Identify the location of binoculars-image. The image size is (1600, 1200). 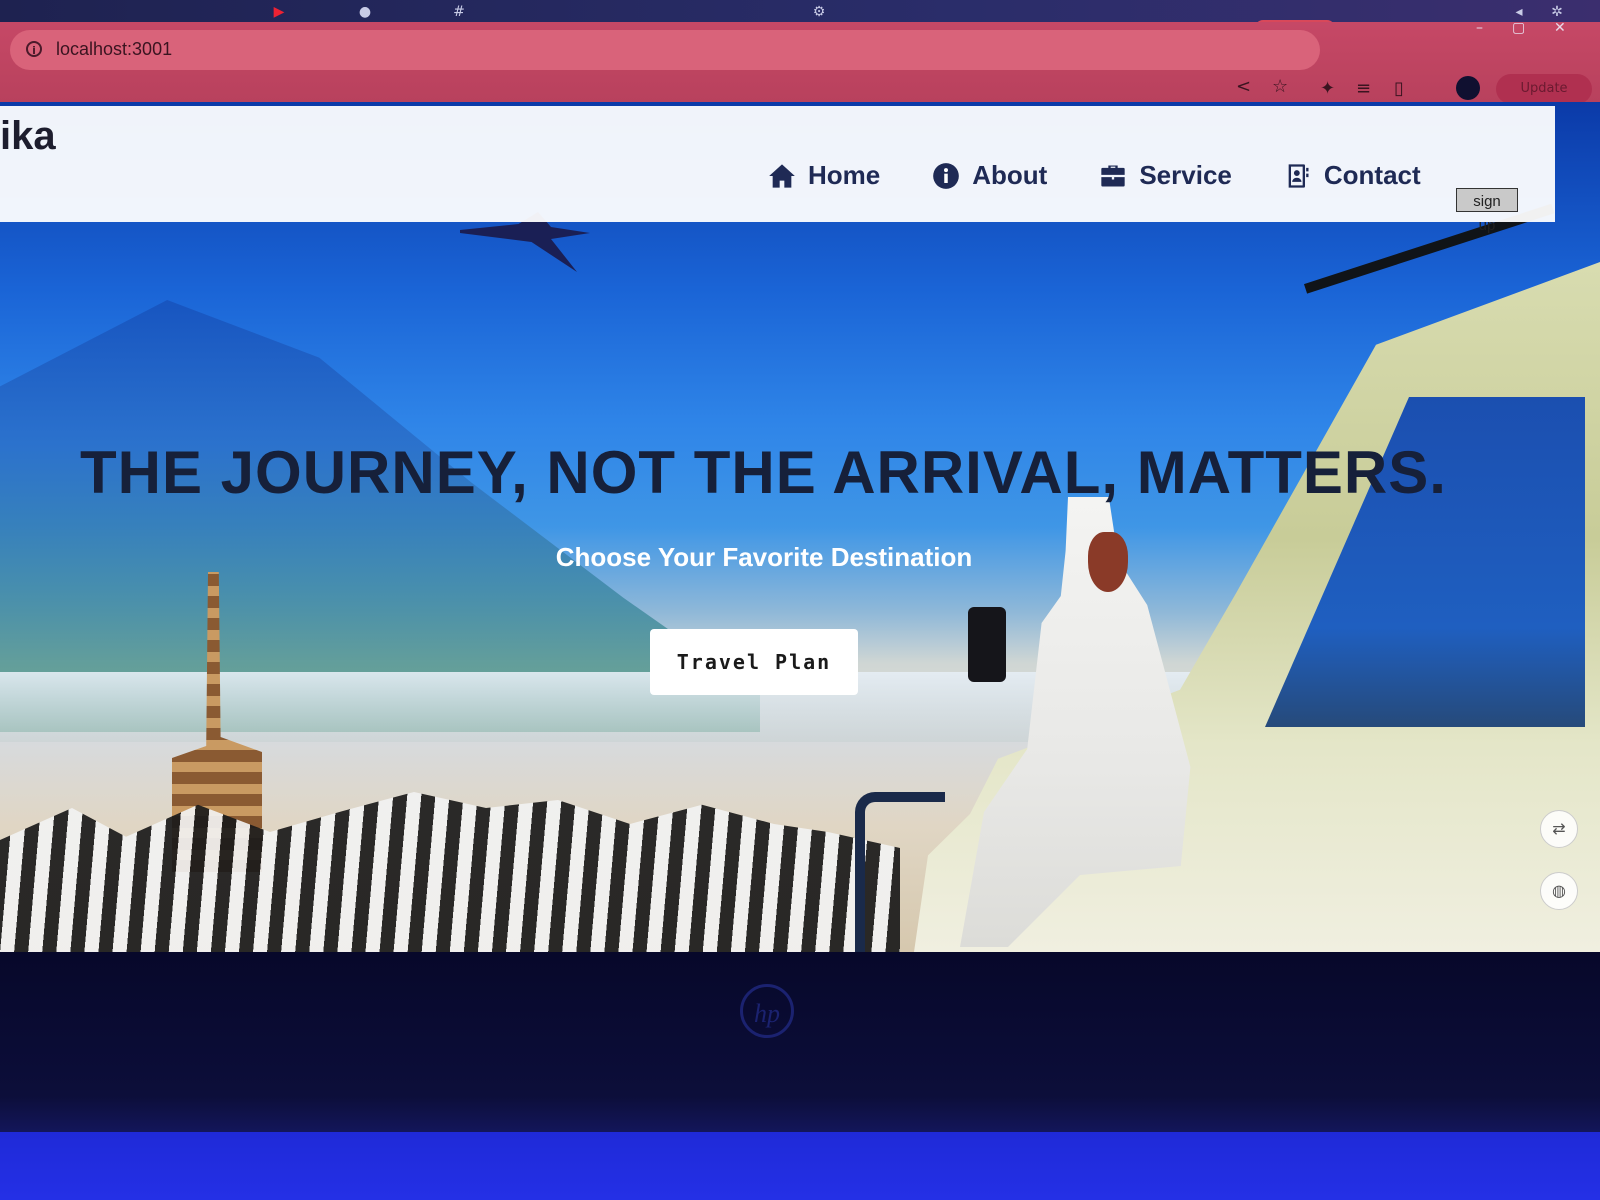
(987, 644).